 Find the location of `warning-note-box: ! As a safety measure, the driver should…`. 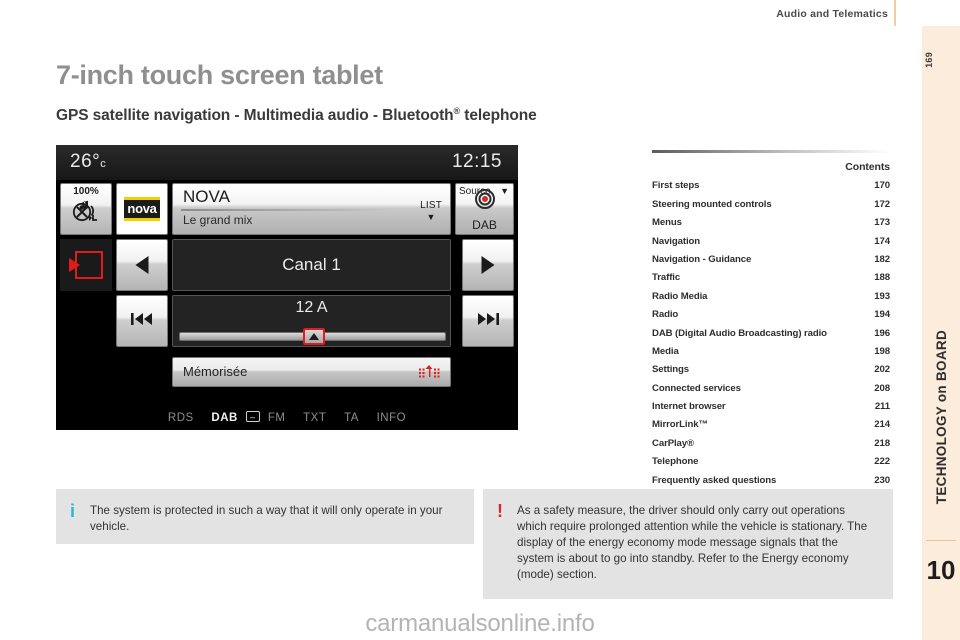

warning-note-box: ! As a safety measure, the driver should… is located at coordinates (688, 544).